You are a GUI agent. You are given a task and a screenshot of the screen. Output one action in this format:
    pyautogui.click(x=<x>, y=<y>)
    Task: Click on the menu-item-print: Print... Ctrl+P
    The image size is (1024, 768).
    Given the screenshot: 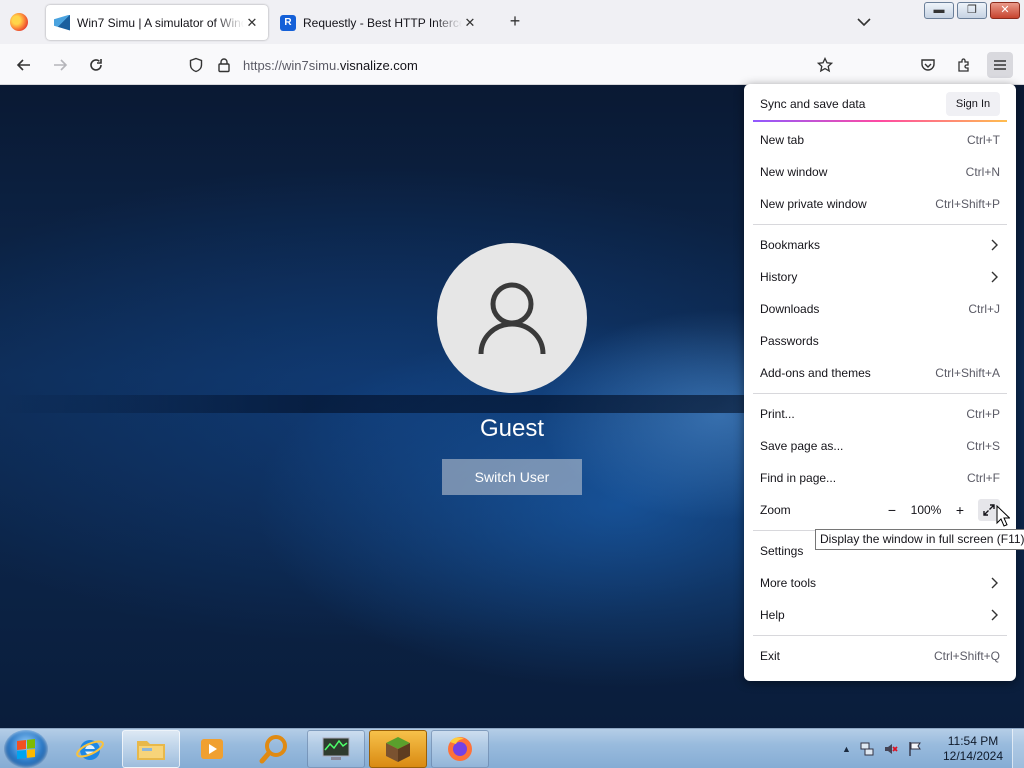 What is the action you would take?
    pyautogui.click(x=880, y=414)
    